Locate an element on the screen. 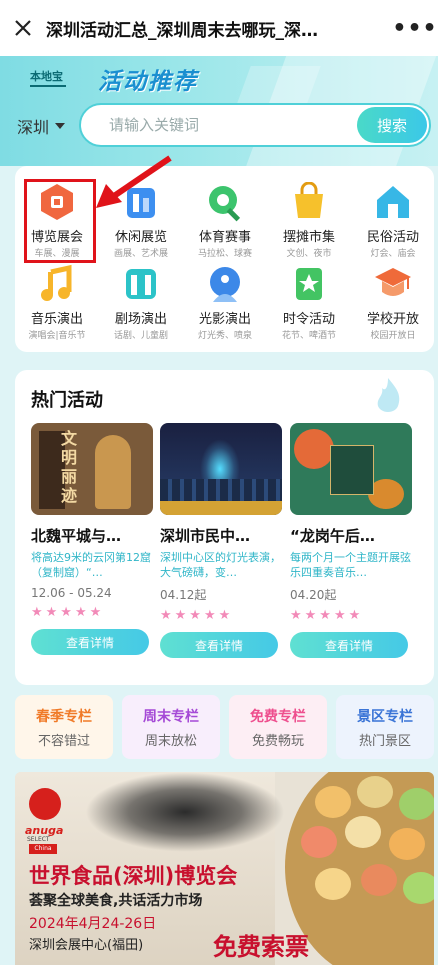  site-logo: 本地宝 is located at coordinates (48, 77).